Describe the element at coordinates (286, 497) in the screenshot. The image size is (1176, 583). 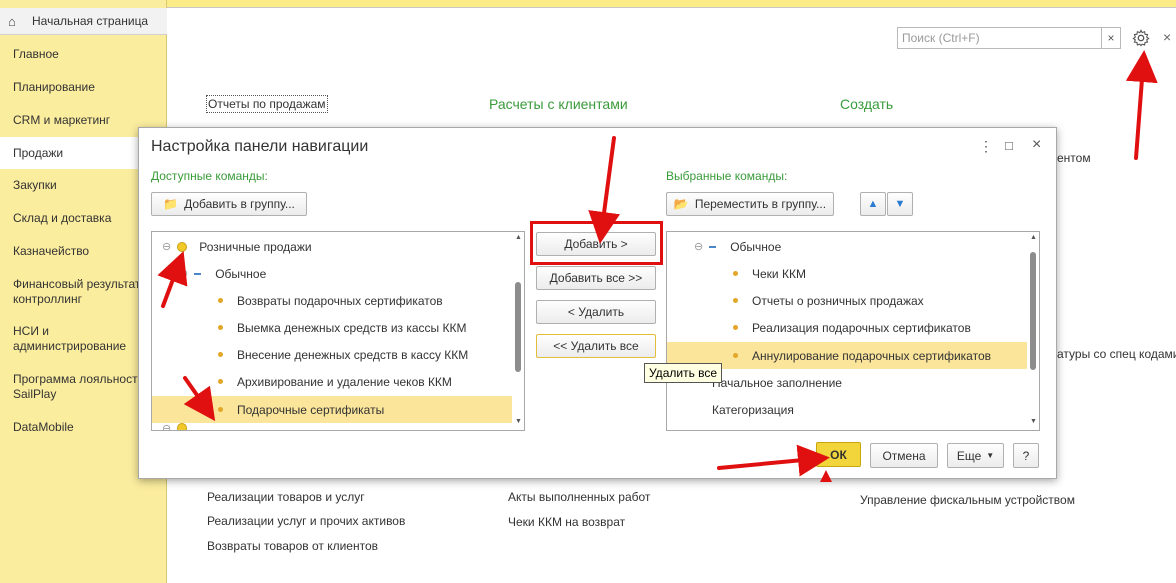
I see `link-sales-goods: Реализации товаров и услуг` at that location.